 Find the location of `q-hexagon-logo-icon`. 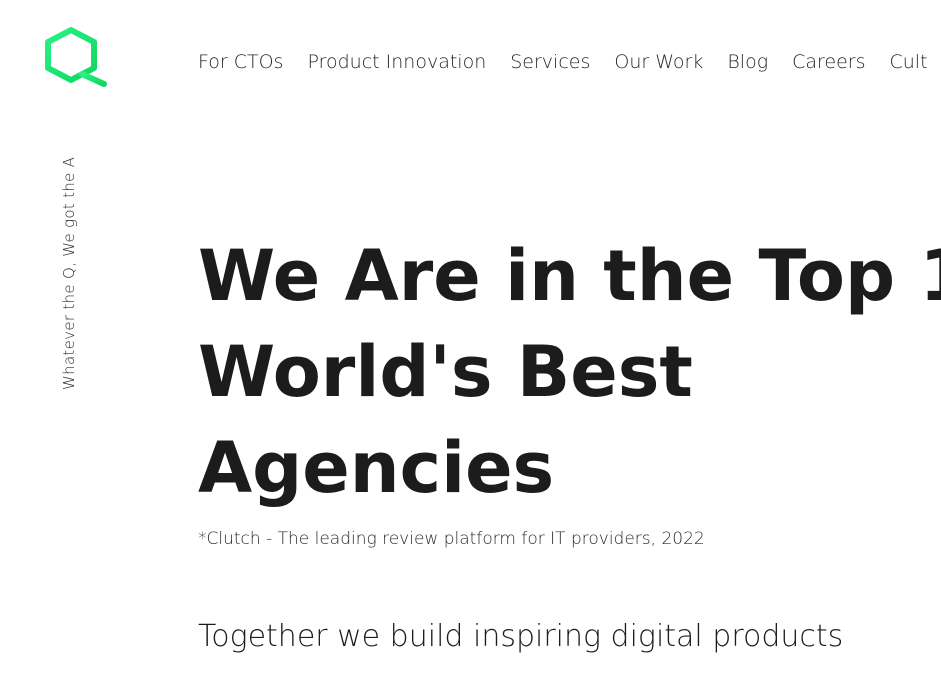

q-hexagon-logo-icon is located at coordinates (76, 57).